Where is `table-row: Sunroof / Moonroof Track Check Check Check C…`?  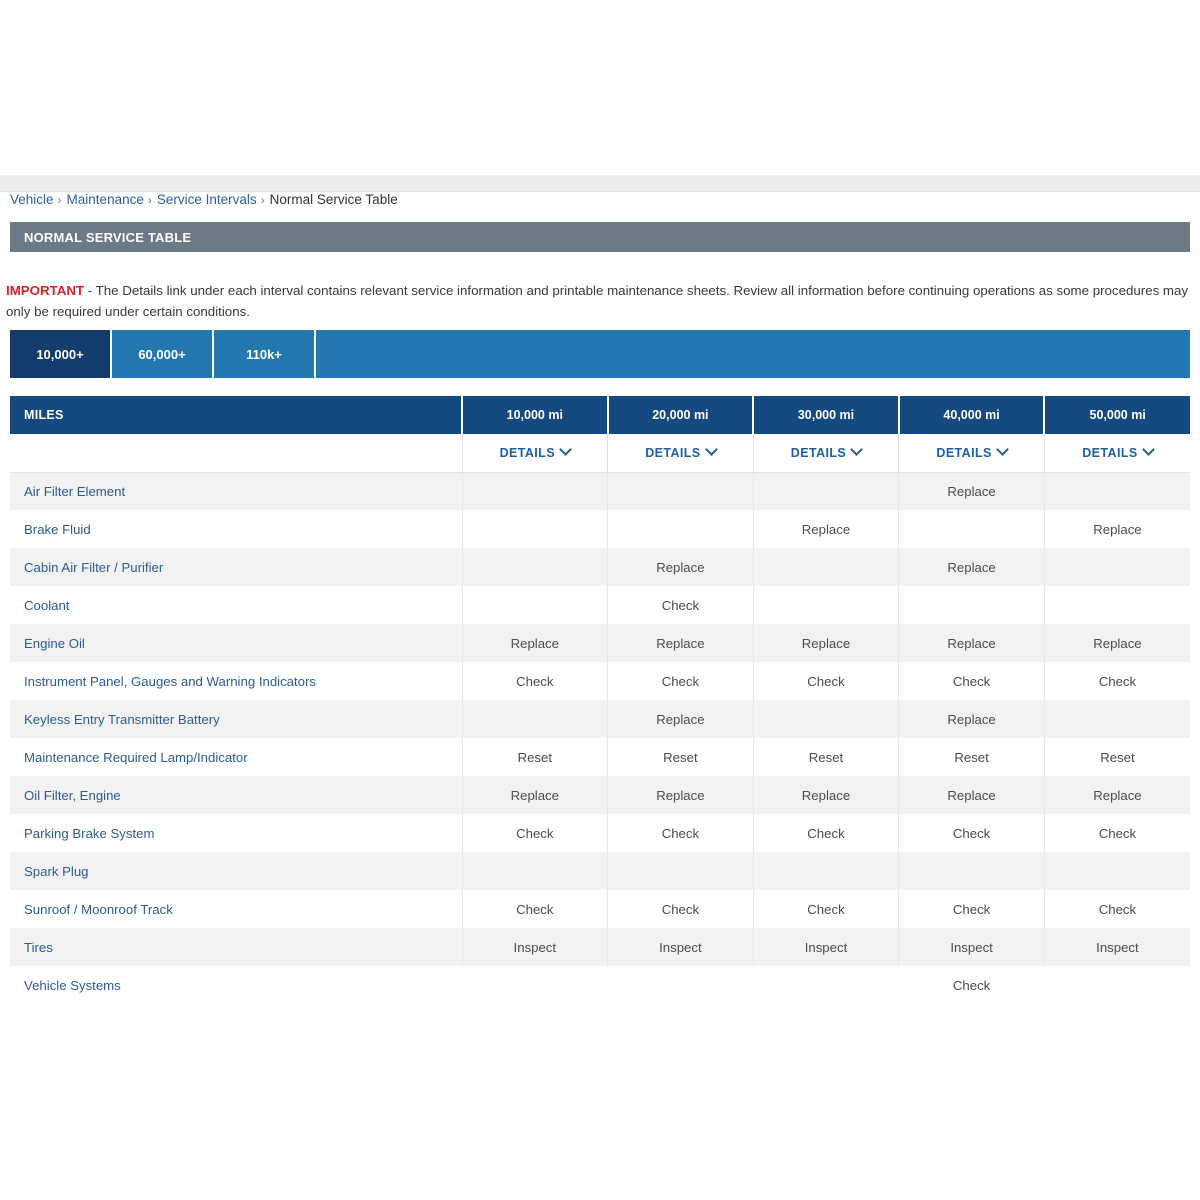
table-row: Sunroof / Moonroof Track Check Check Check C… is located at coordinates (600, 909).